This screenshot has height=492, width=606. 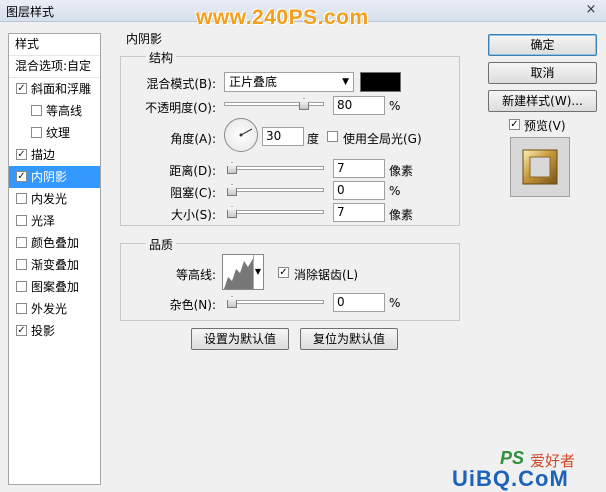 I want to click on style-item: 纹理, so click(x=54, y=133).